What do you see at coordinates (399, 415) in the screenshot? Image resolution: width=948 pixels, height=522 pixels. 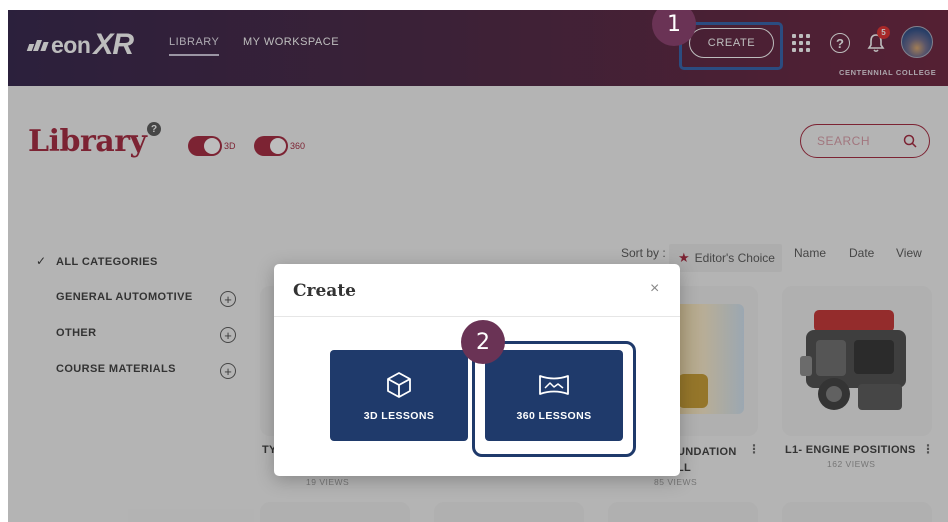 I see `3d-lessons-label: 3D LESSONS` at bounding box center [399, 415].